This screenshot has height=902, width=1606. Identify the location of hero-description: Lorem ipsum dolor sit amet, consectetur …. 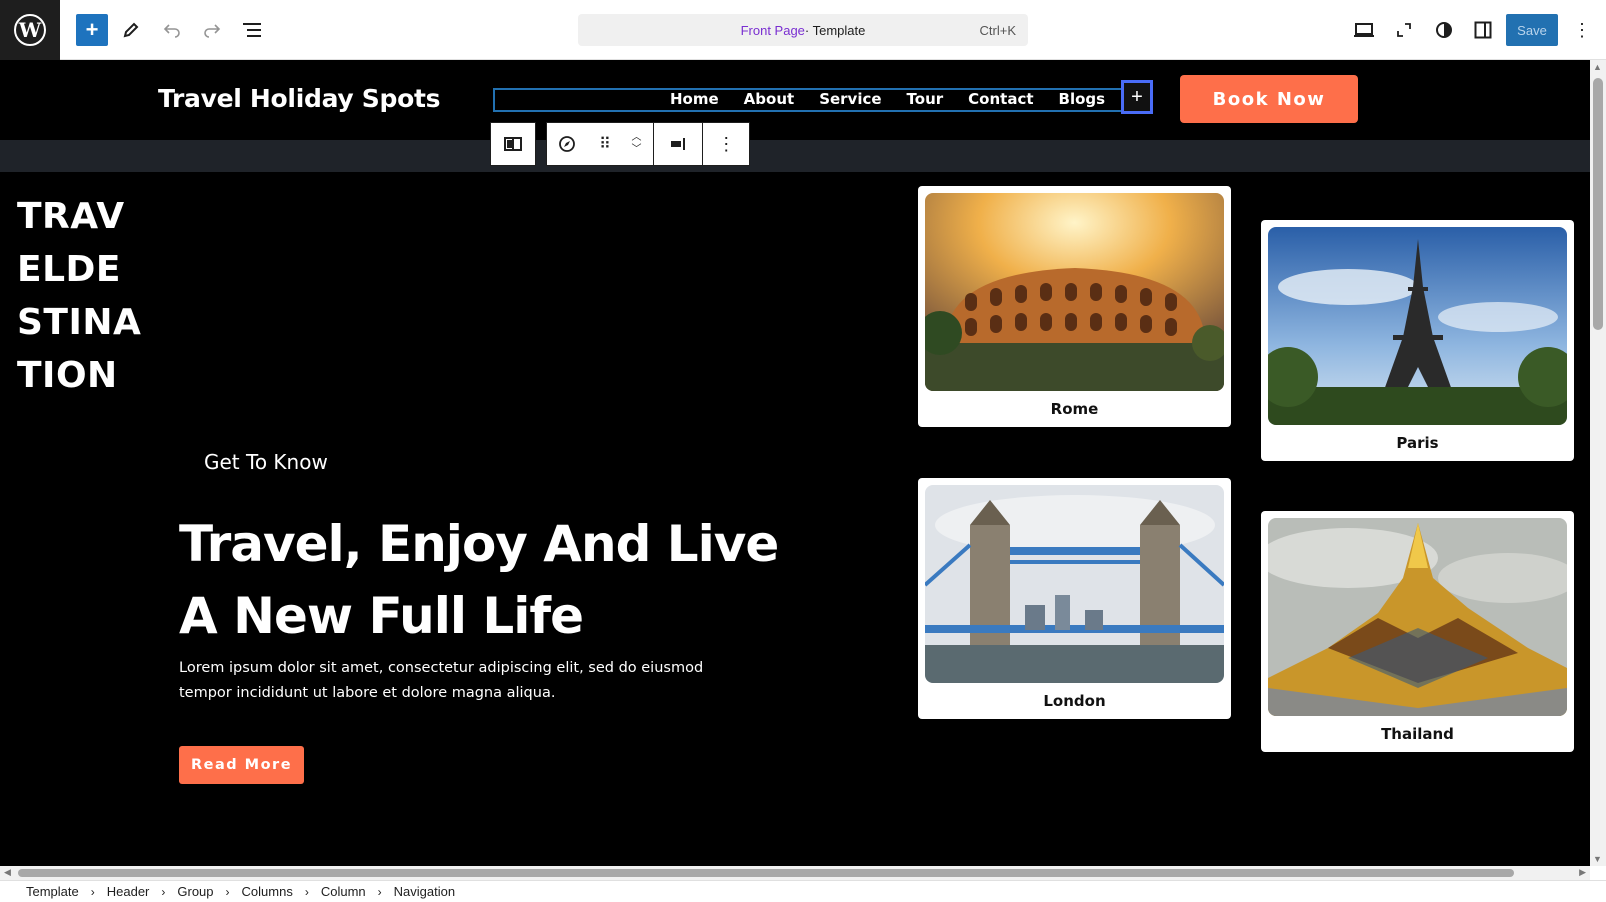
(441, 680).